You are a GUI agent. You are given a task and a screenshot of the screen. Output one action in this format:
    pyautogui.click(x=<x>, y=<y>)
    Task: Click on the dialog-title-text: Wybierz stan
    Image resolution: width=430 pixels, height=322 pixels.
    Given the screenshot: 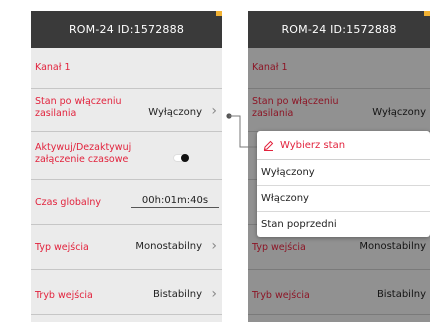 What is the action you would take?
    pyautogui.click(x=313, y=145)
    